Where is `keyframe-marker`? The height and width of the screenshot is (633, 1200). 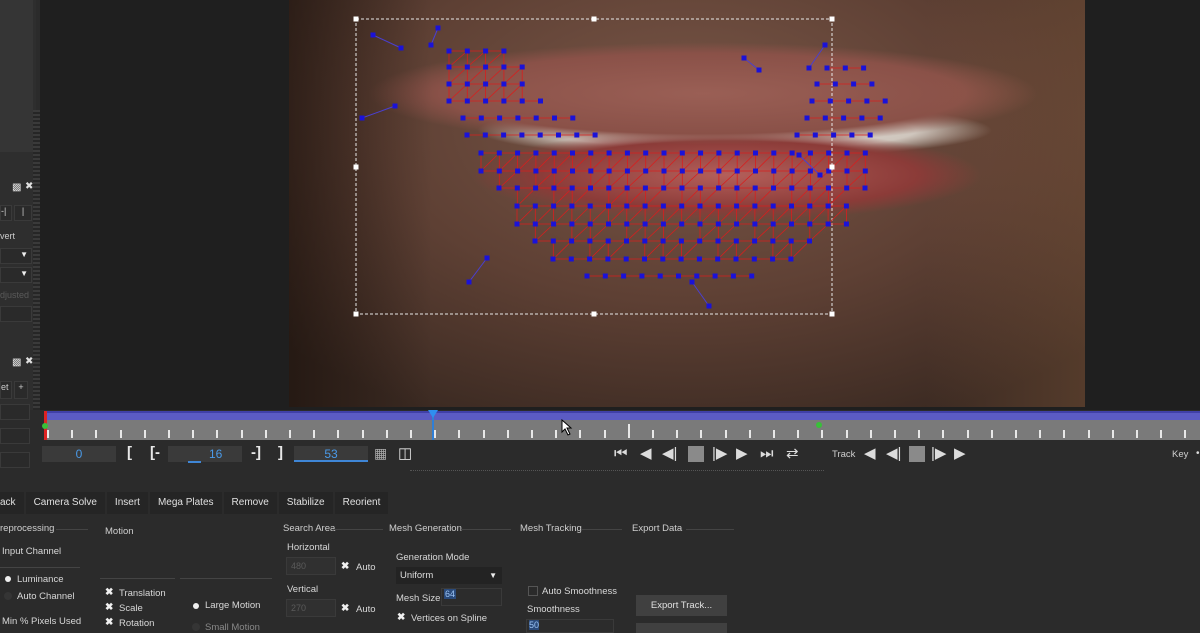
keyframe-marker is located at coordinates (819, 425).